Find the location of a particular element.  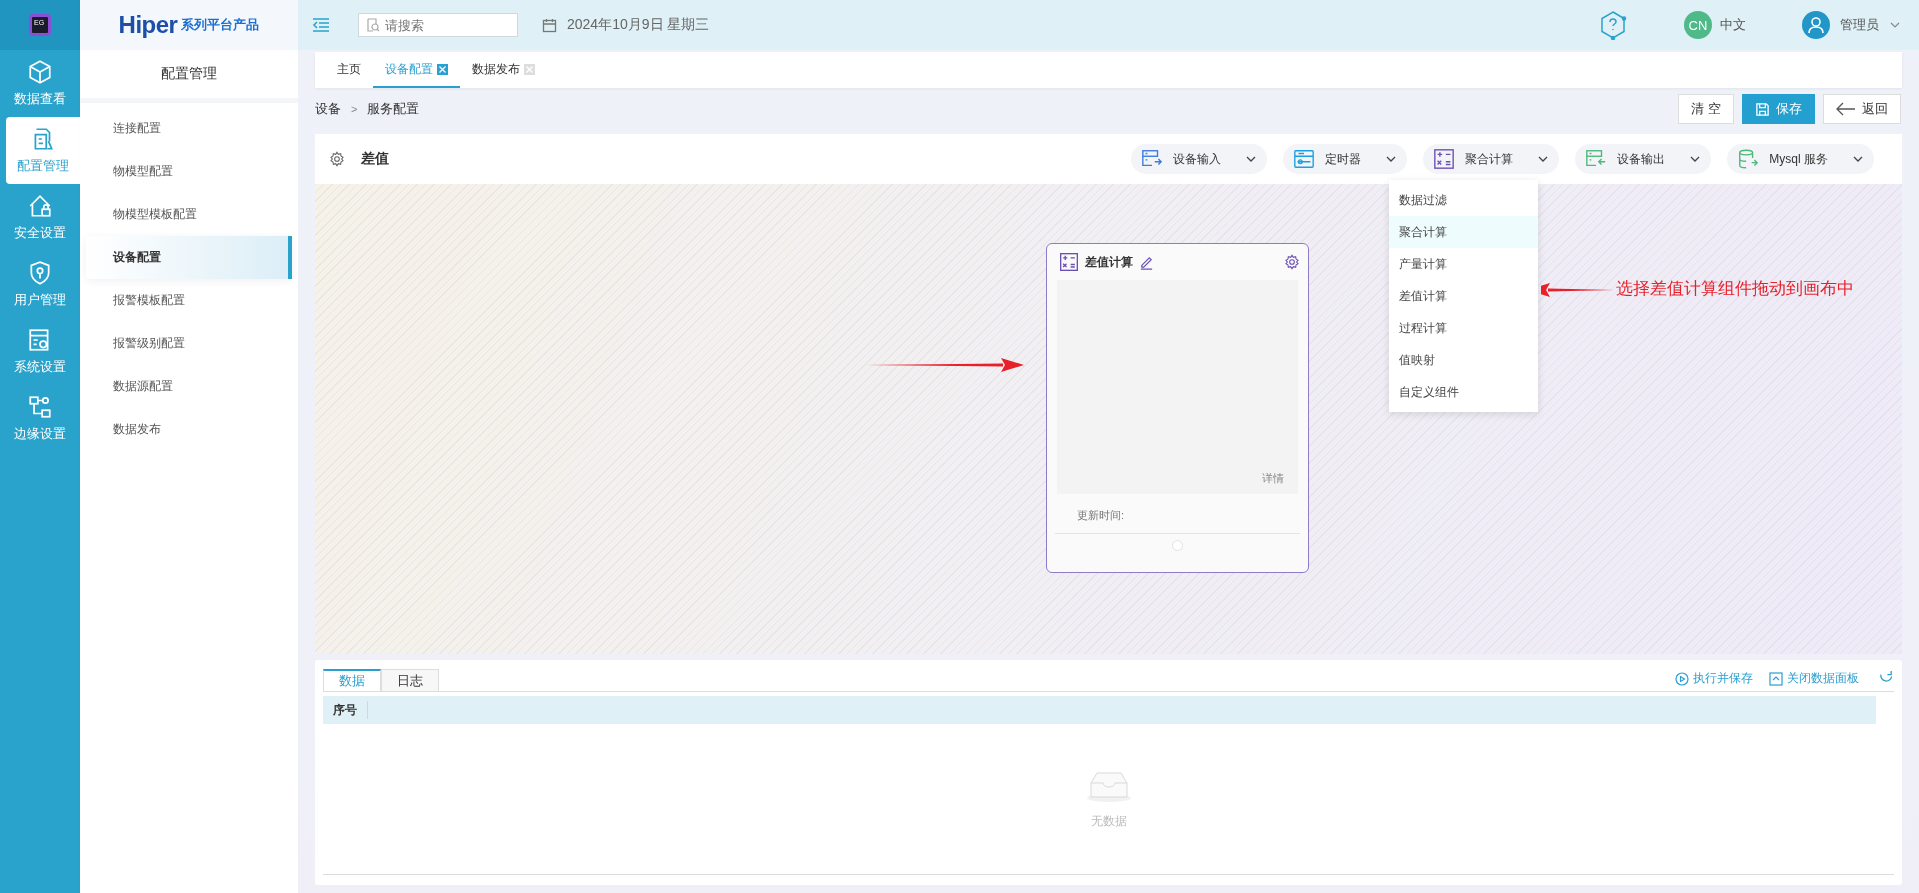

breadcrumb-item: 服务配置 is located at coordinates (393, 109).